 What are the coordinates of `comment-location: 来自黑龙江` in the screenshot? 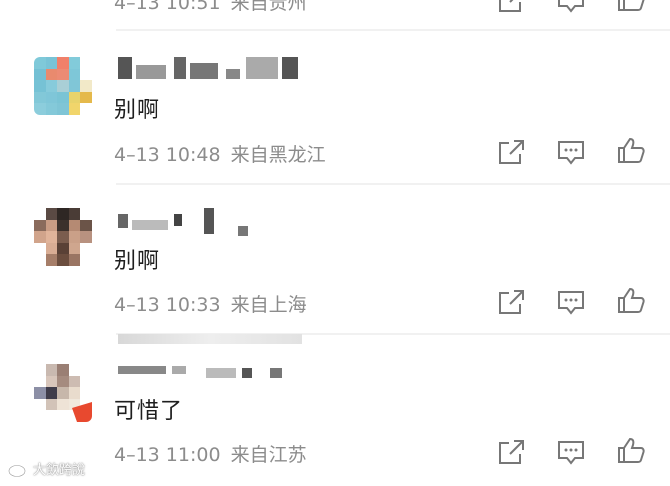 It's located at (278, 155).